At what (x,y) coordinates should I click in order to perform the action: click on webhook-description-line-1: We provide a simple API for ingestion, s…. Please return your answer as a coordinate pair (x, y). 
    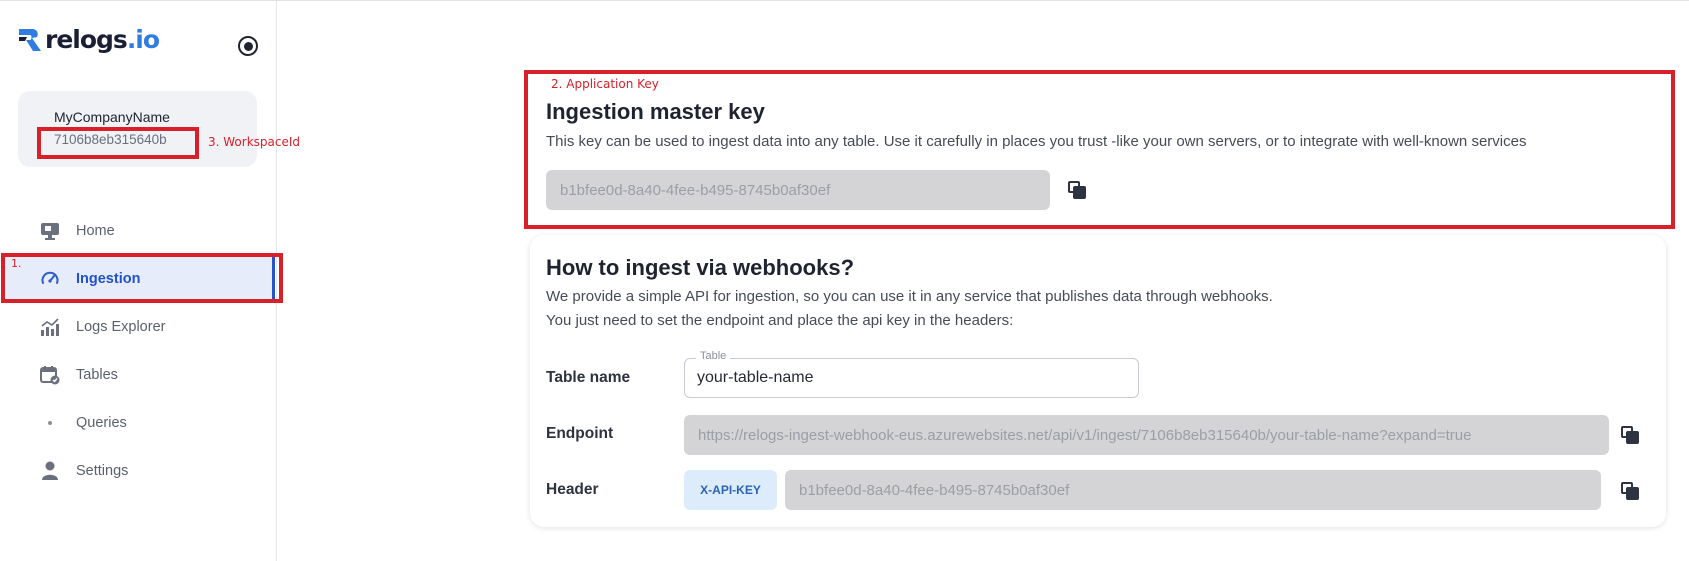
    Looking at the image, I should click on (909, 296).